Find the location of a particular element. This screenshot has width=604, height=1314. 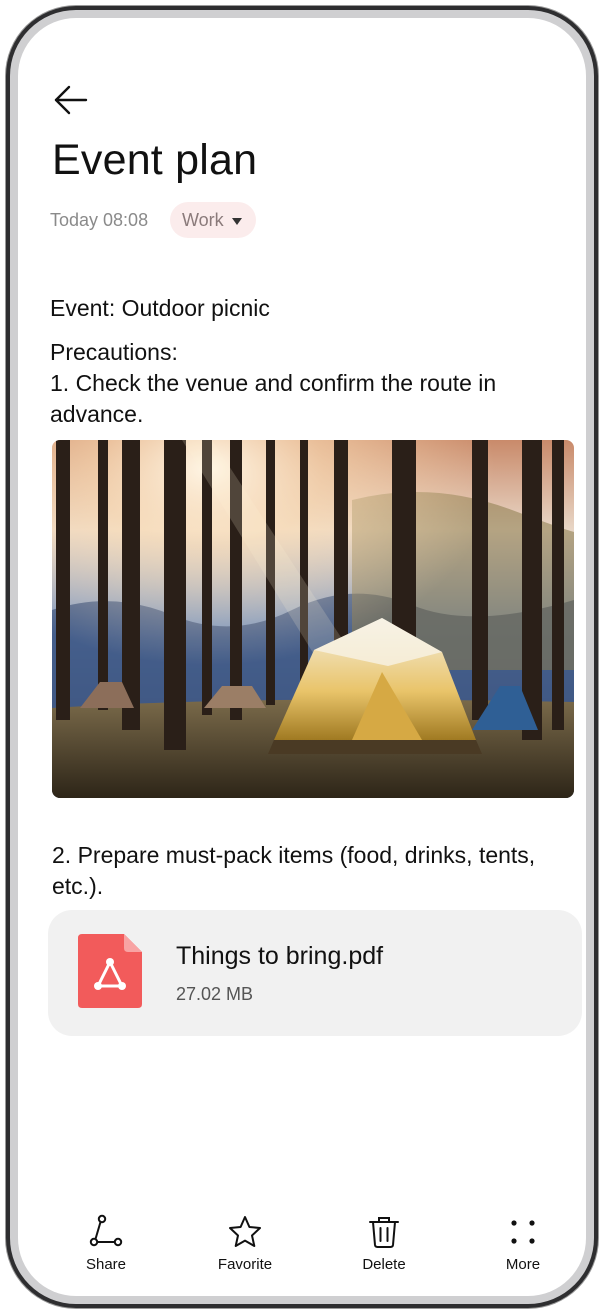

share-icon is located at coordinates (106, 1230).